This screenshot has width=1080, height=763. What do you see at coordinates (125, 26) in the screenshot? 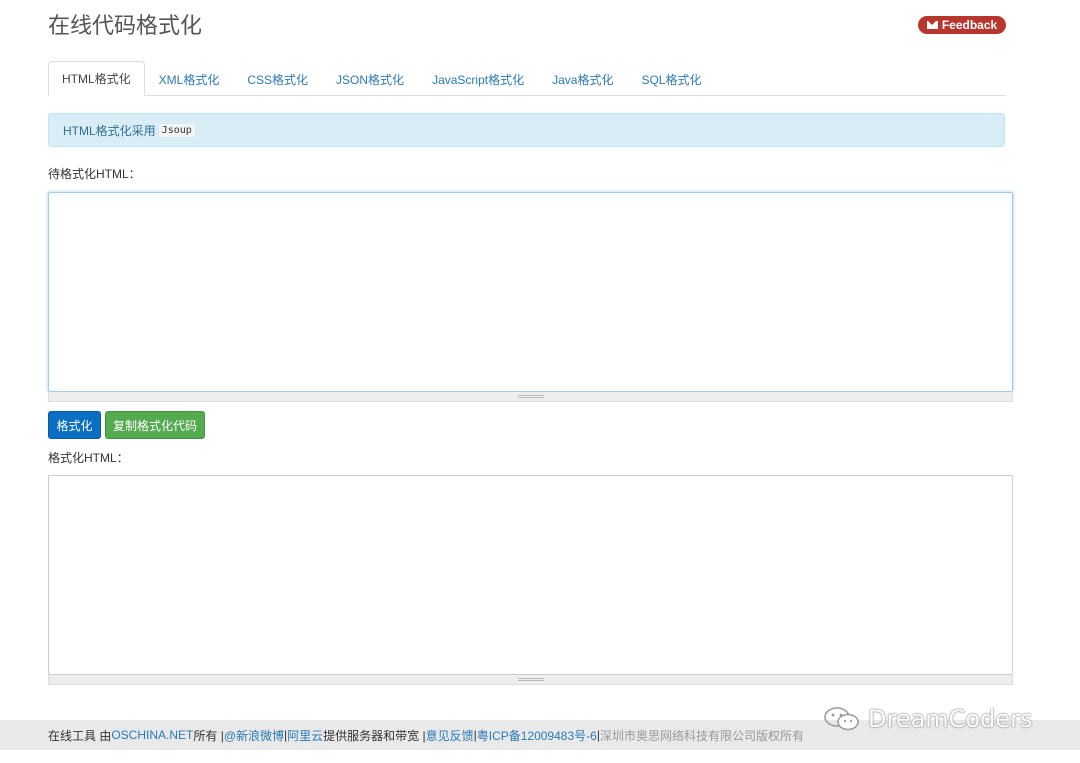
I see `page-title: 在线代码格式化` at bounding box center [125, 26].